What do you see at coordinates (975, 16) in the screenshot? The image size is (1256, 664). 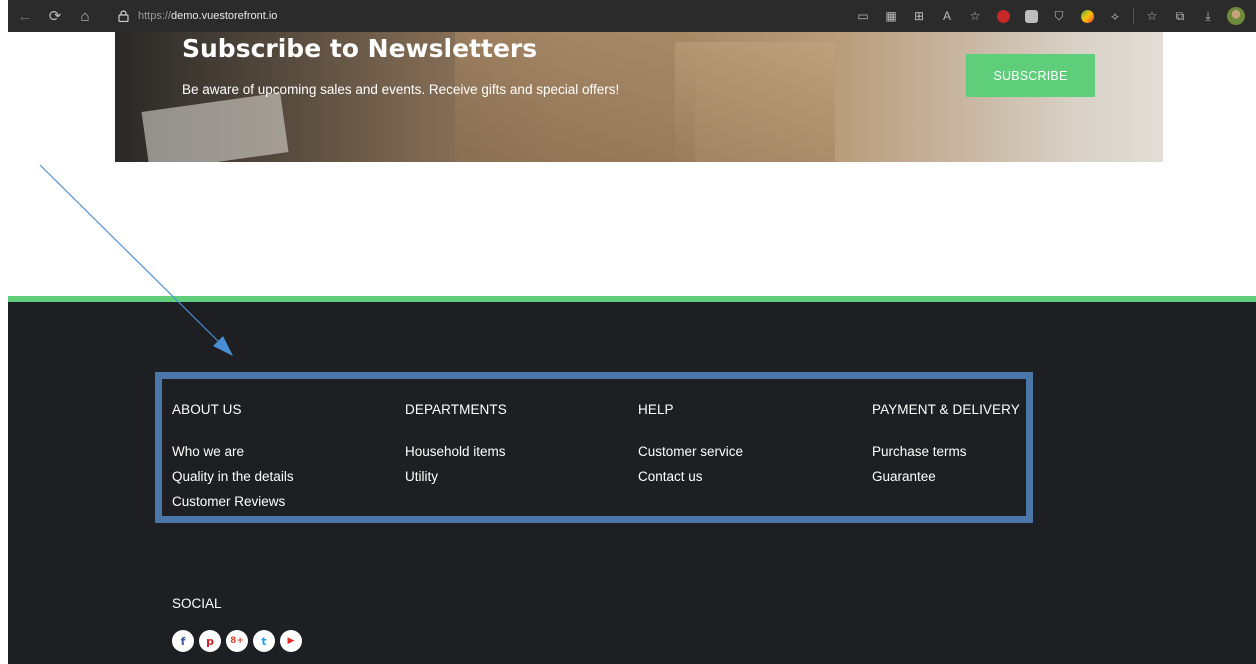 I see `favorite-add-icon: ☆` at bounding box center [975, 16].